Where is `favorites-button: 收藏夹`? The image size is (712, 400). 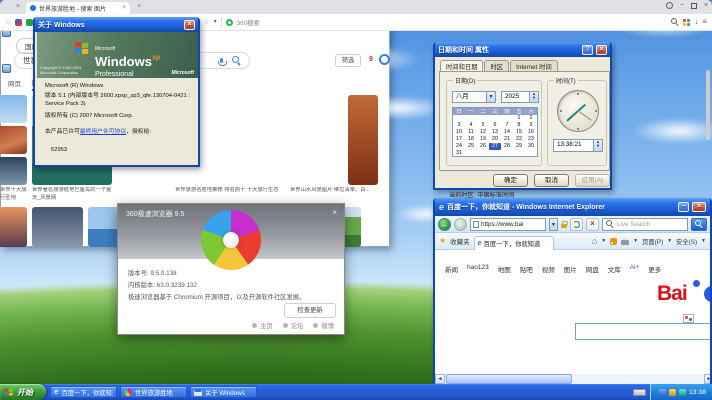
favorites-button: 收藏夹 is located at coordinates (460, 241).